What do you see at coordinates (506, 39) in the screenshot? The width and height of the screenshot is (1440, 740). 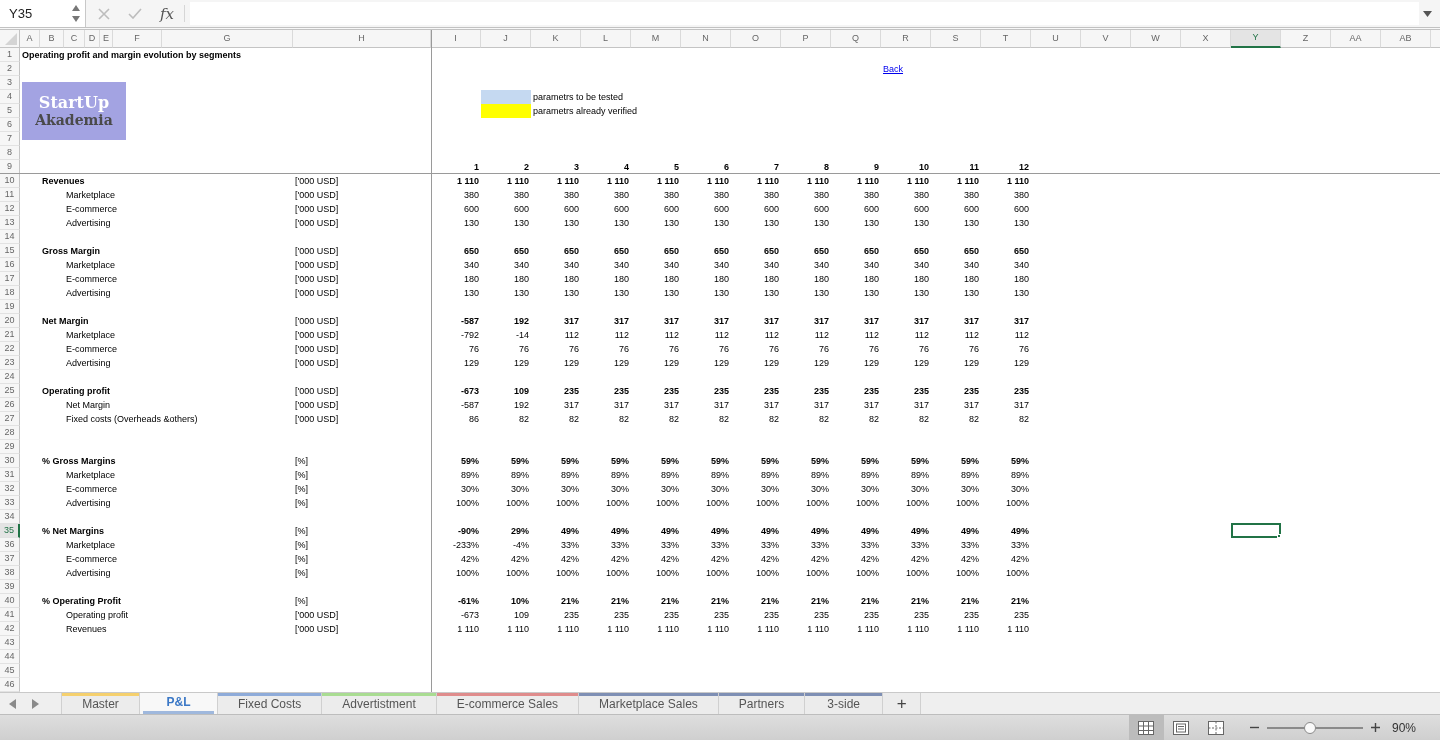 I see `column-header: J` at bounding box center [506, 39].